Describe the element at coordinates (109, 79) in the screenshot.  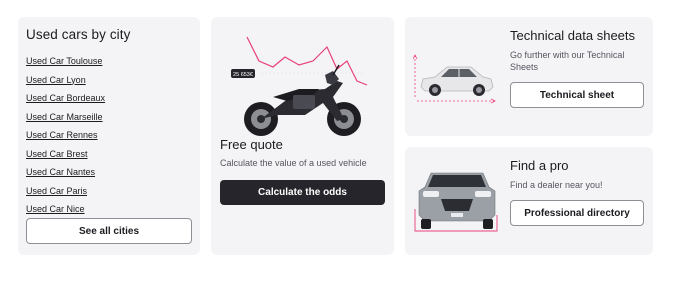
I see `list-item: Used Car Lyon` at that location.